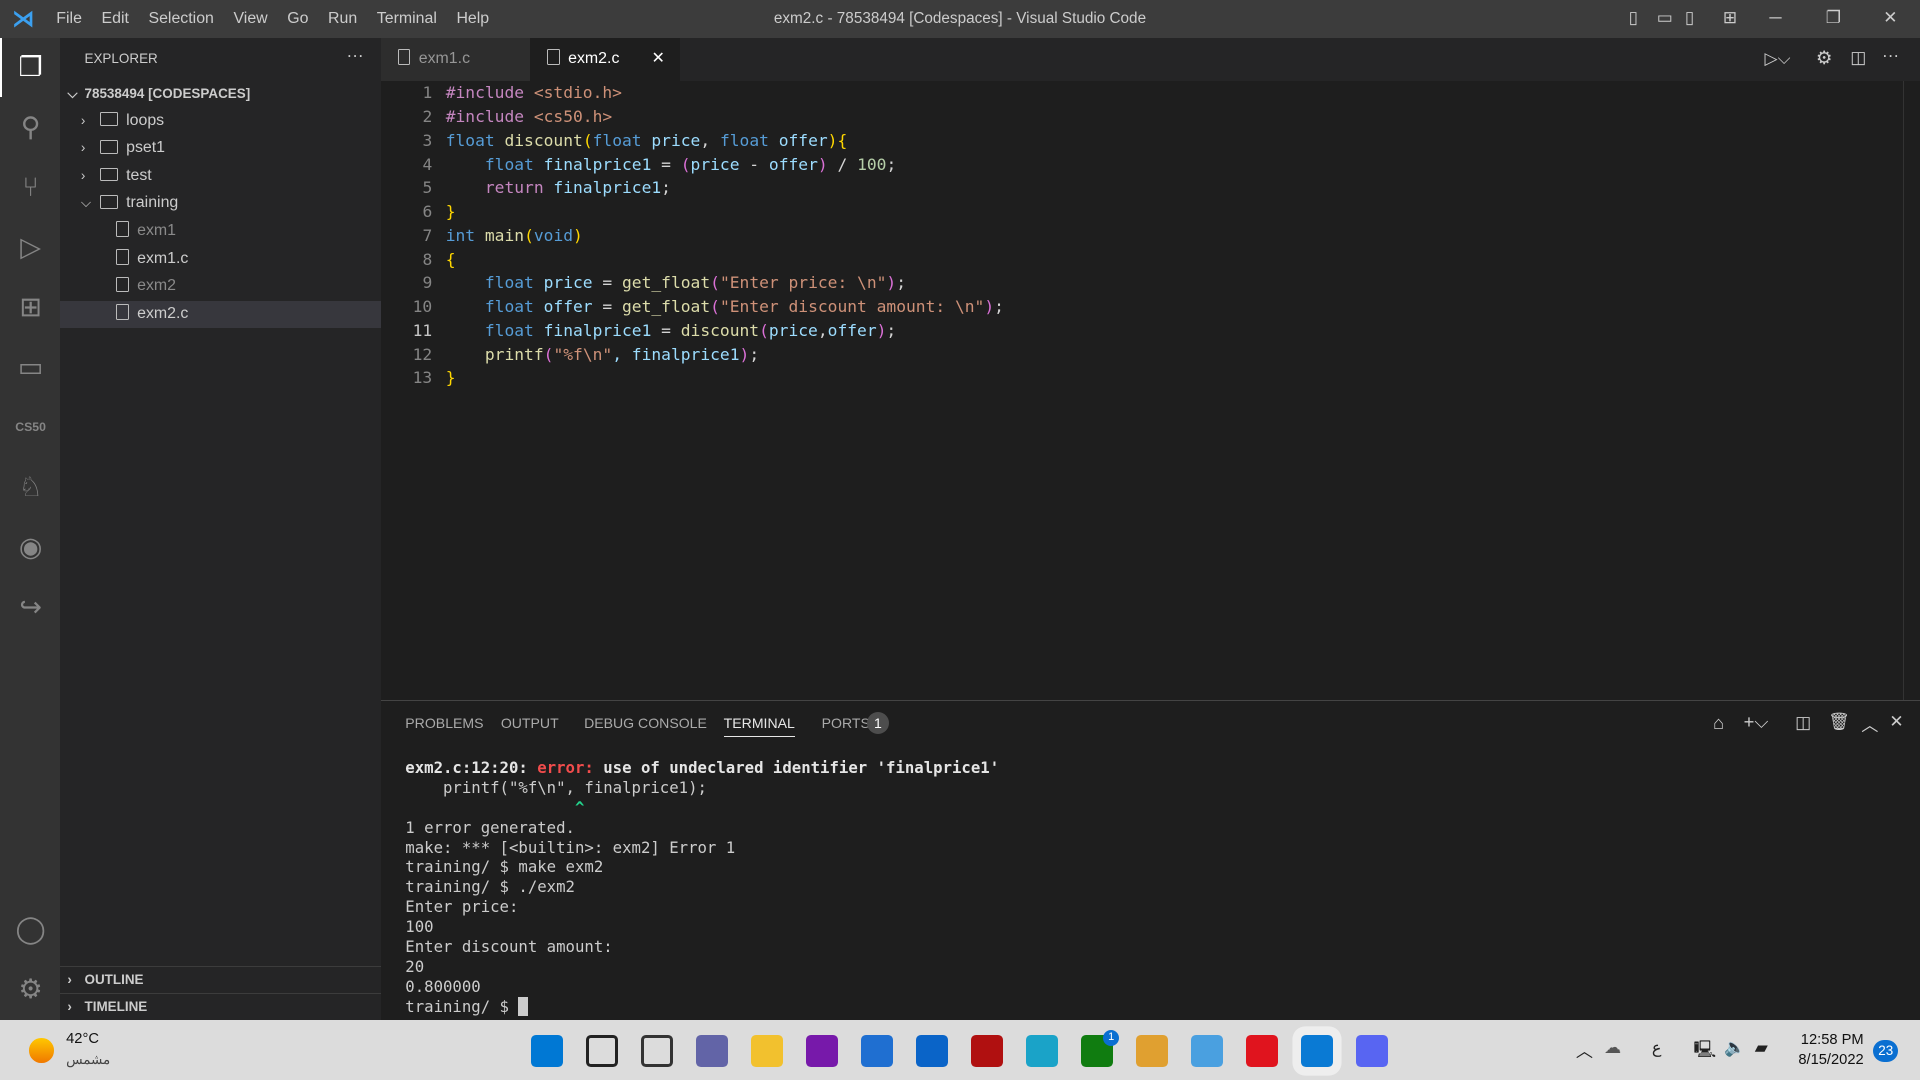  What do you see at coordinates (180, 18) in the screenshot?
I see `menu-selection: Selection` at bounding box center [180, 18].